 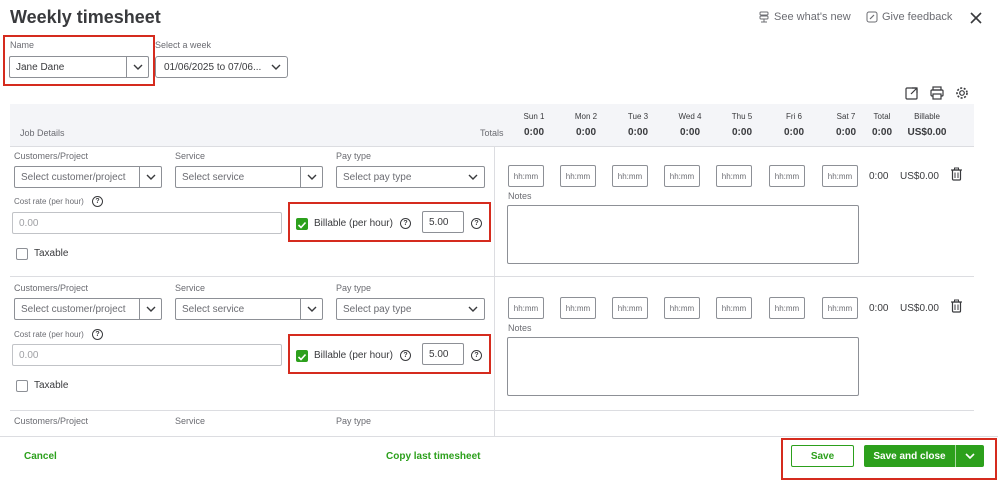 What do you see at coordinates (889, 459) in the screenshot?
I see `highlight-save` at bounding box center [889, 459].